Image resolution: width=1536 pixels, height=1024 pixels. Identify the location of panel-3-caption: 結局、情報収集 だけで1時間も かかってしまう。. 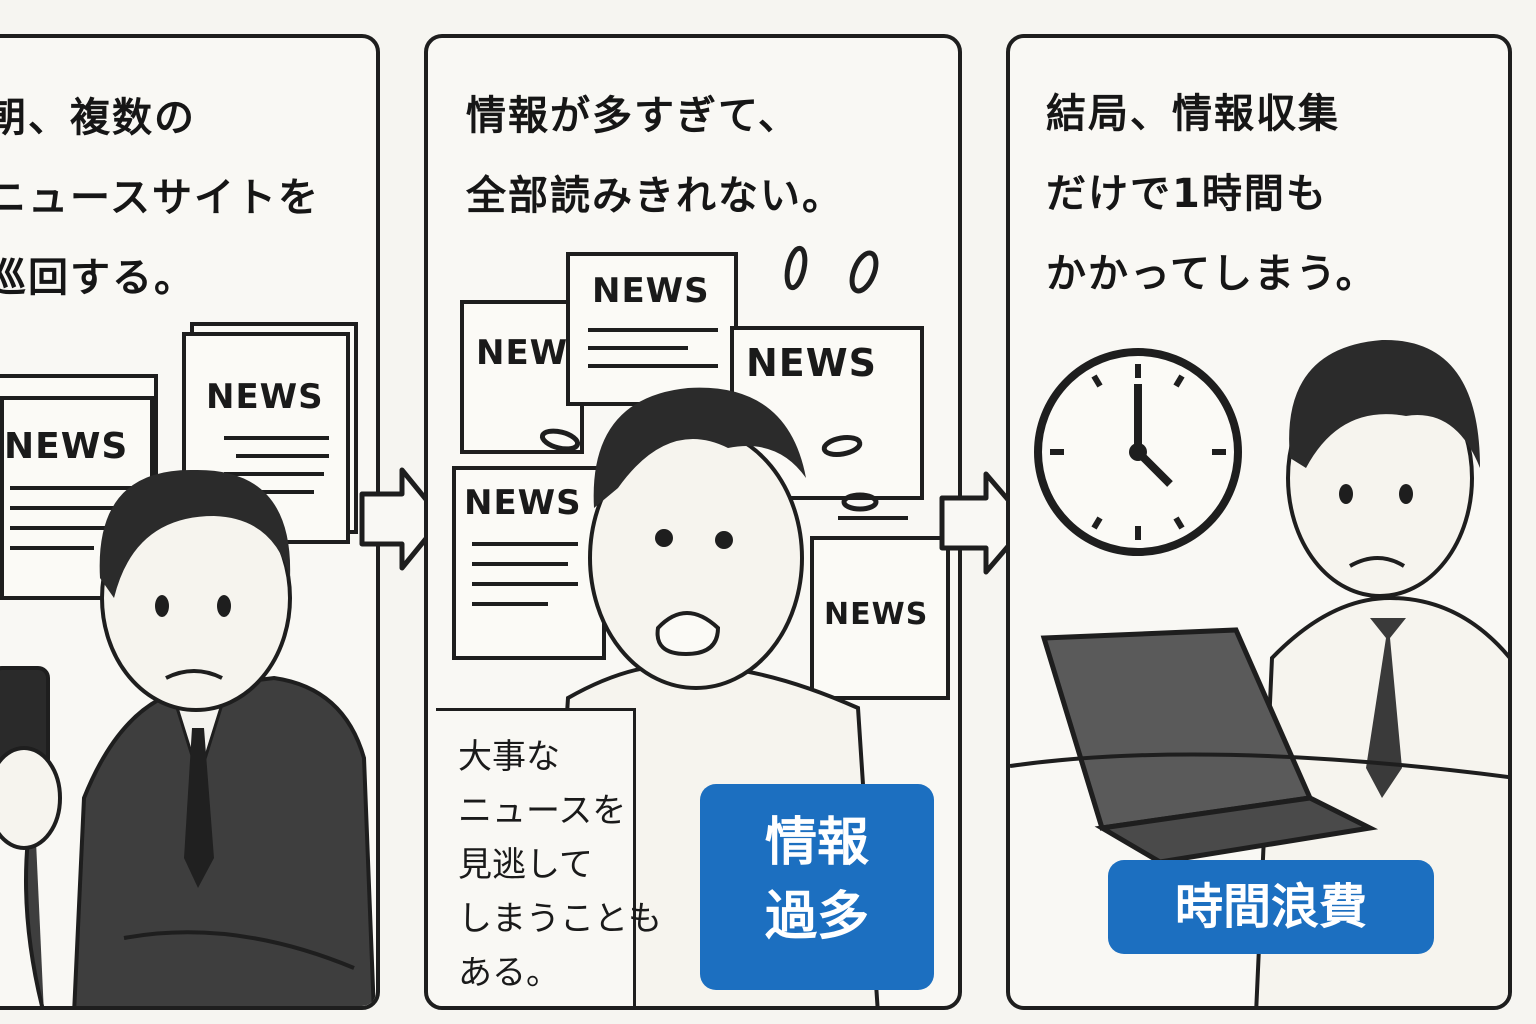
(1212, 194).